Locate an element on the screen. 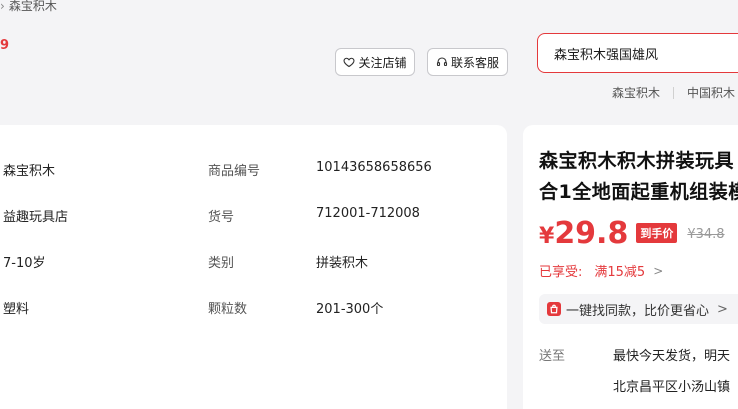 The height and width of the screenshot is (409, 738). price-row: ¥ 29.8 到手价 ¥34.8 is located at coordinates (632, 233).